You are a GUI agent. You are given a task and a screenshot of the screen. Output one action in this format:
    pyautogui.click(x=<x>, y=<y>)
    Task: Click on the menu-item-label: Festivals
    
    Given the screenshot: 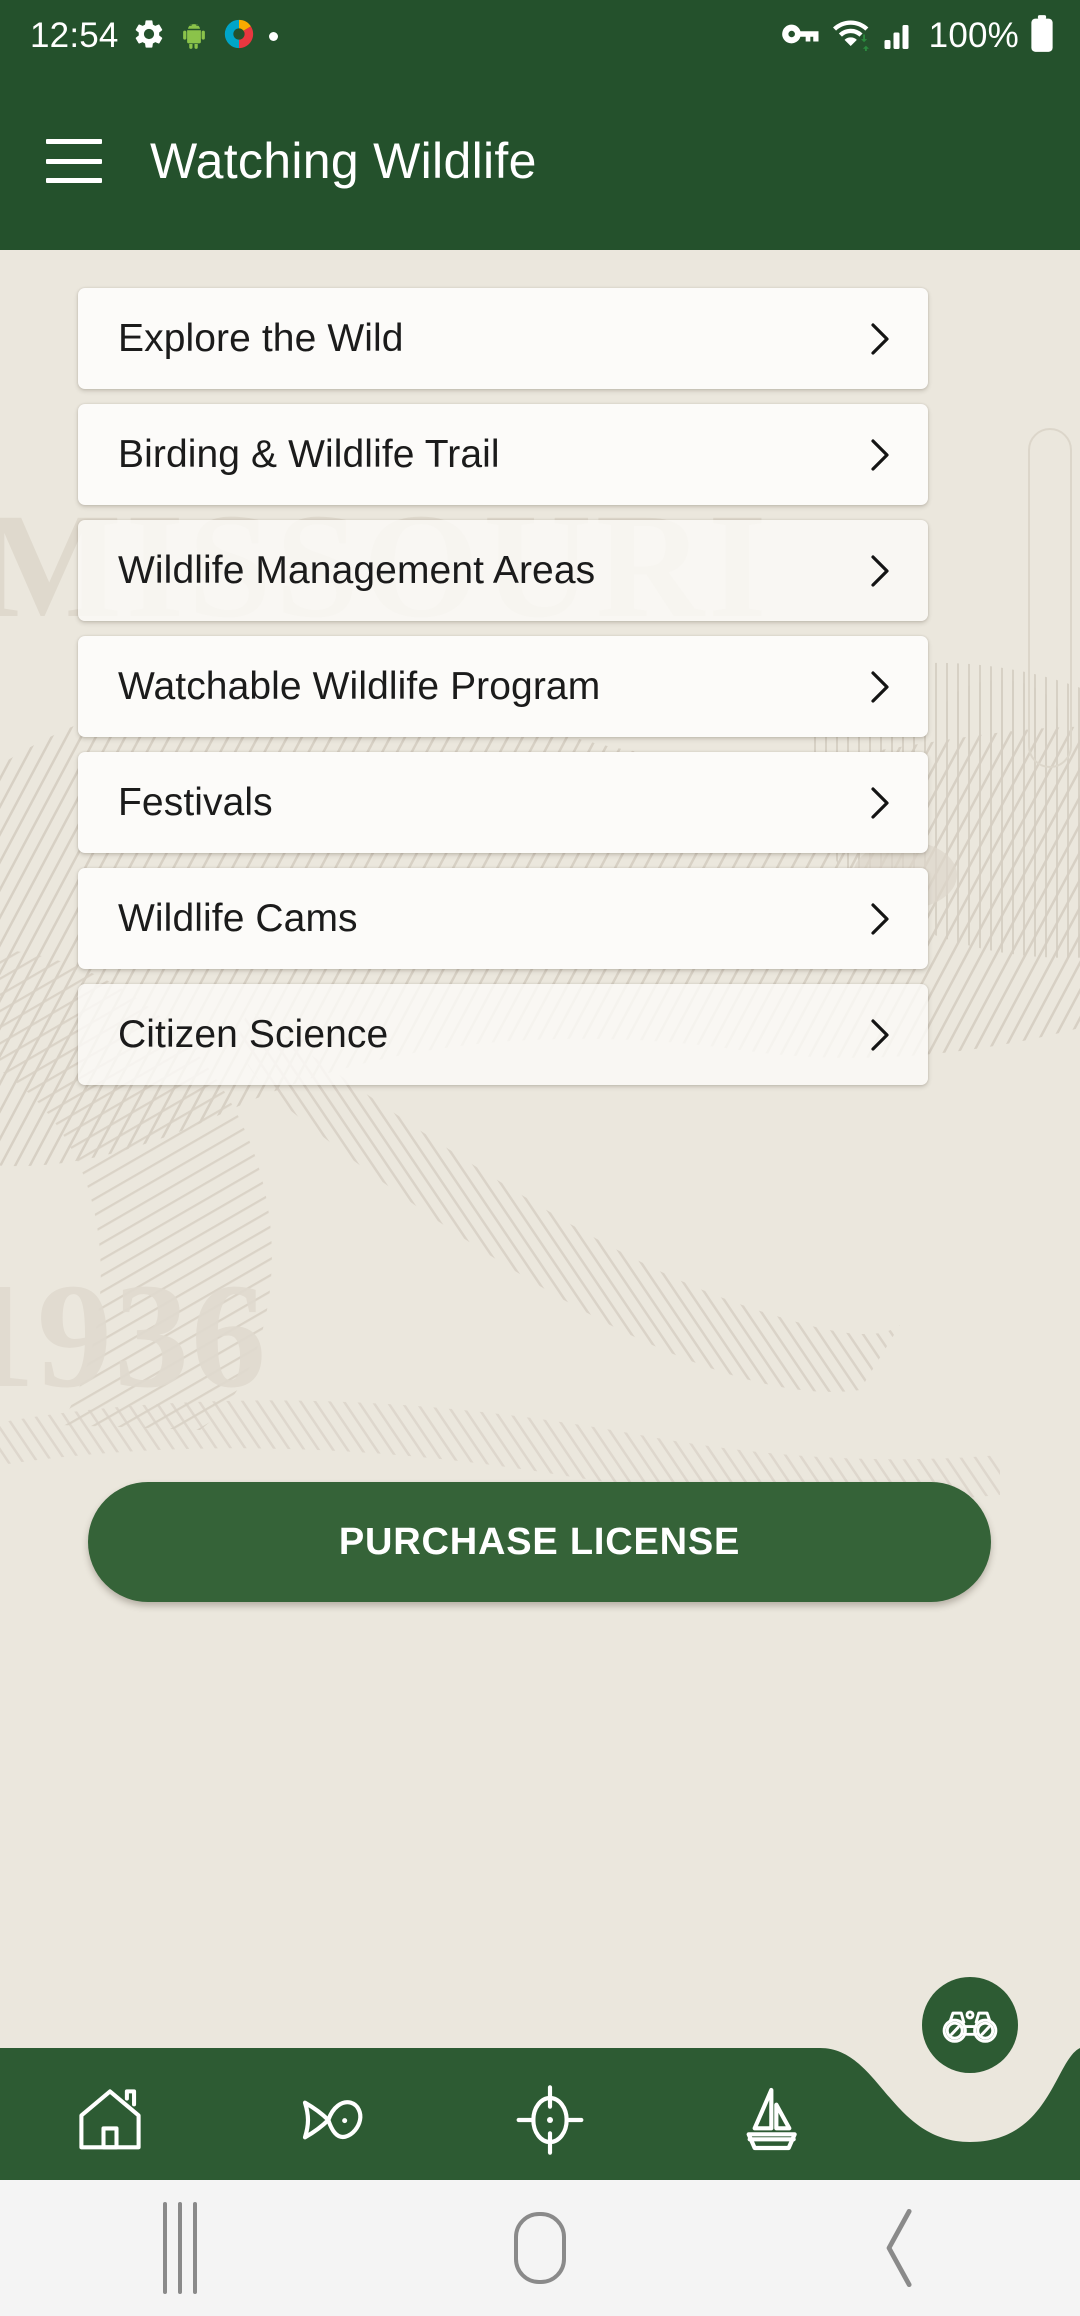 What is the action you would take?
    pyautogui.click(x=195, y=802)
    